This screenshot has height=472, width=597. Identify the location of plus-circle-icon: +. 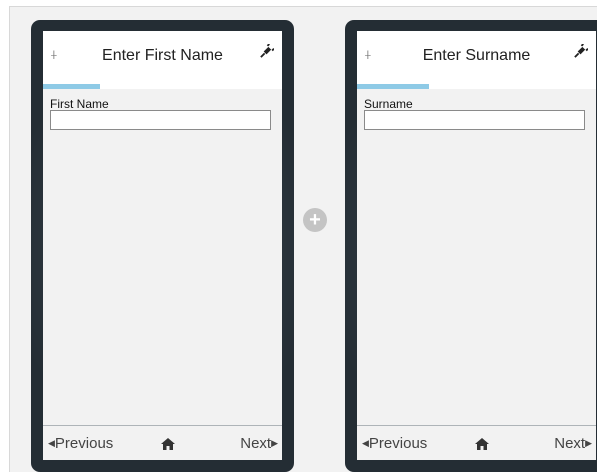
(315, 220).